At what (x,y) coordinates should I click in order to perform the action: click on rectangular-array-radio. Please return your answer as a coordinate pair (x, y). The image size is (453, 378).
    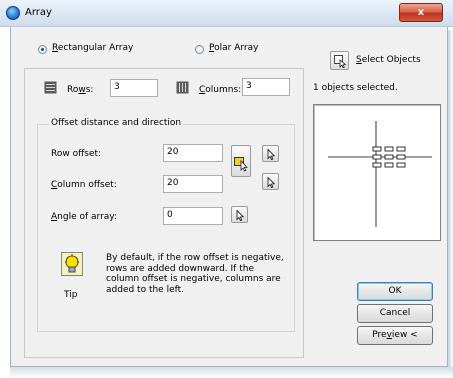
    Looking at the image, I should click on (42, 49).